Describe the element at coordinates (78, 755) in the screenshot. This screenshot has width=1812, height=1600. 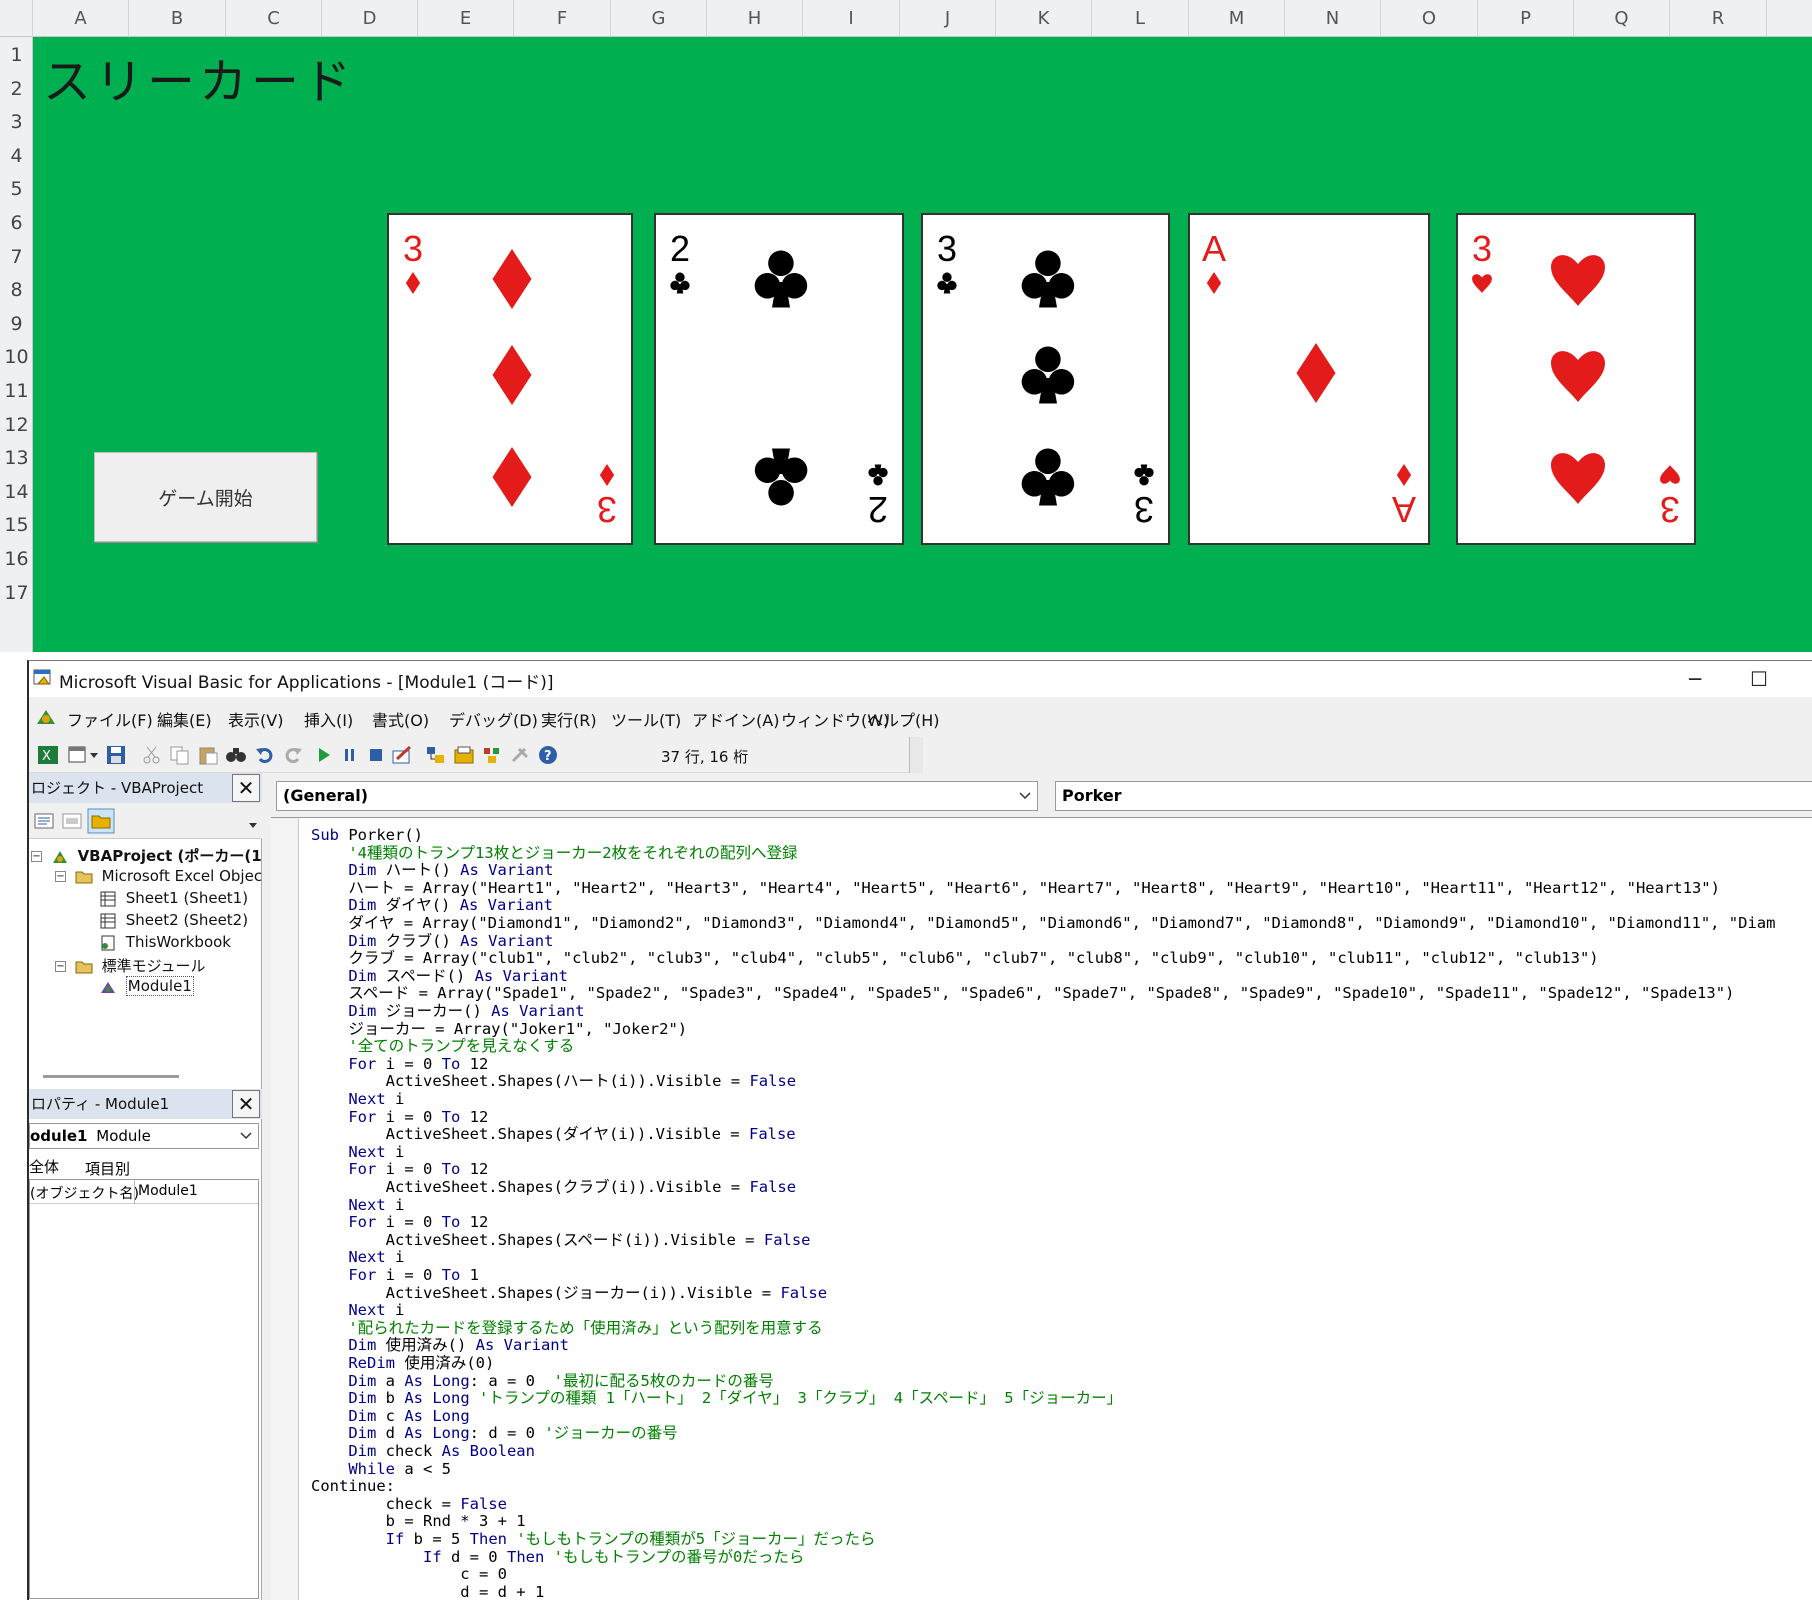
I see `insert-module-icon` at that location.